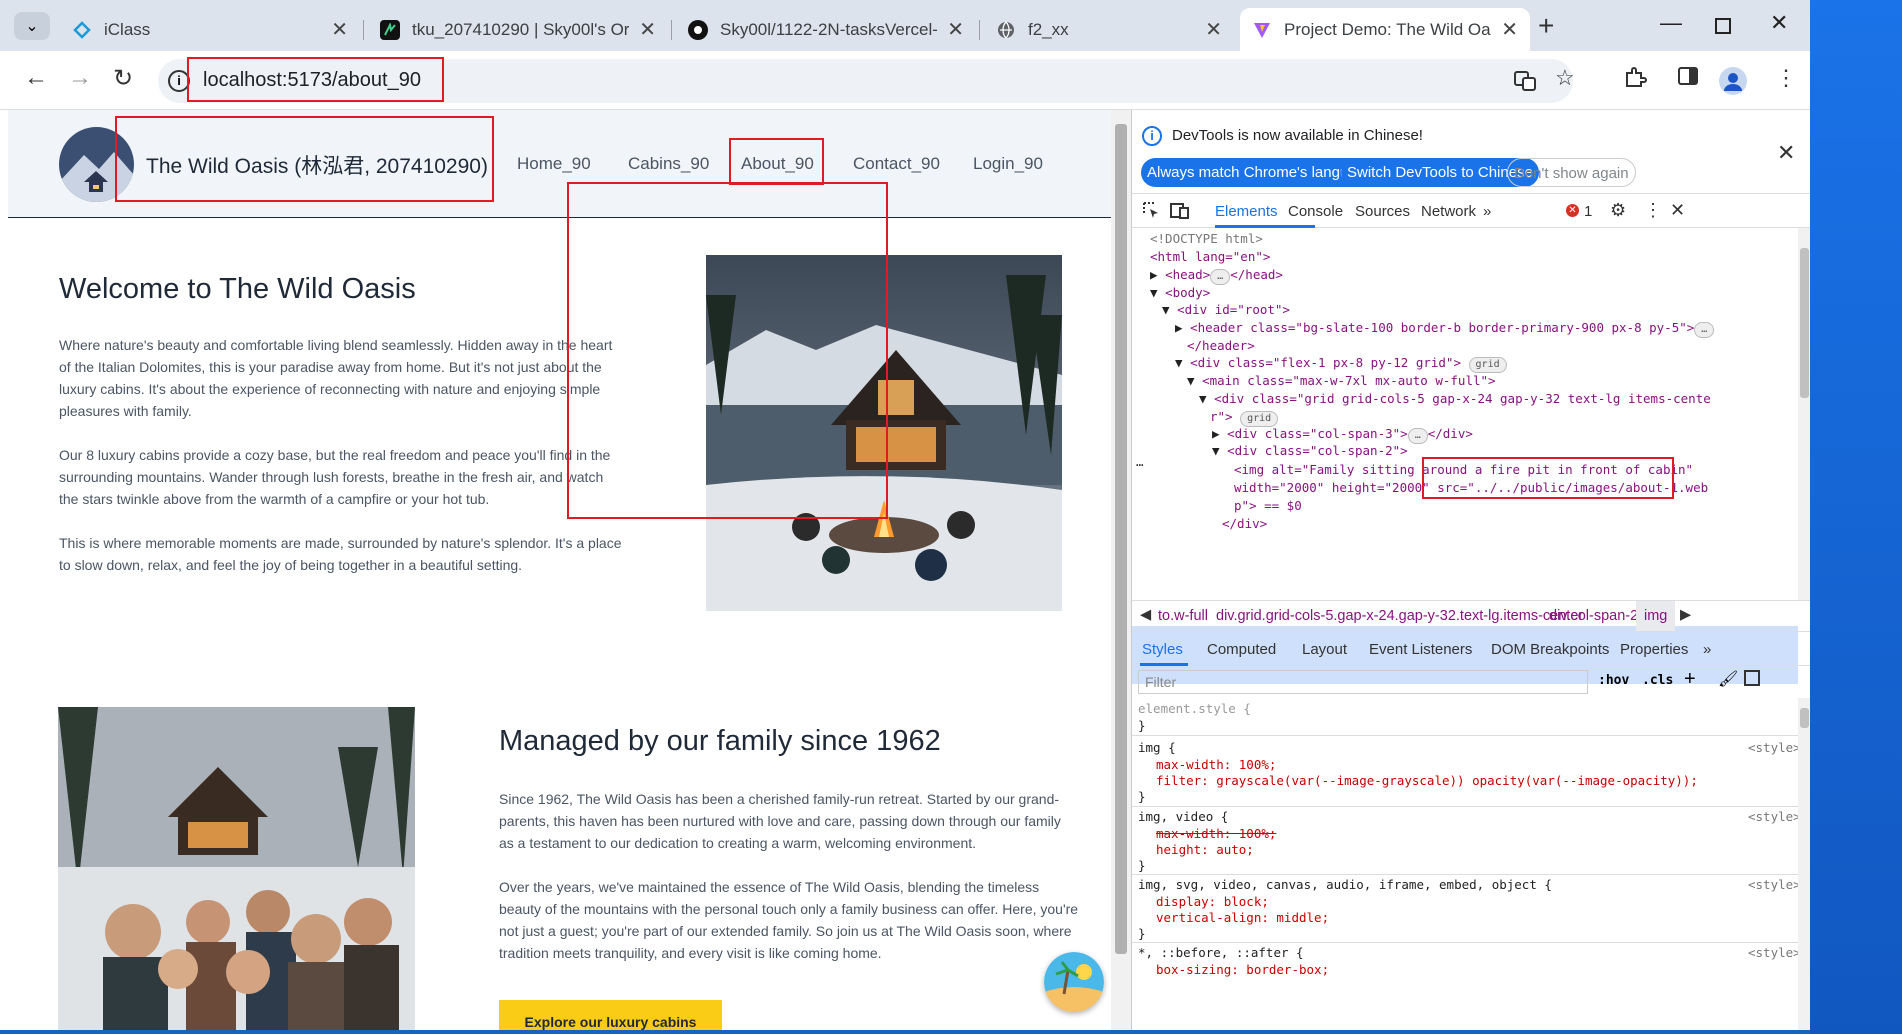 Image resolution: width=1902 pixels, height=1034 pixels. I want to click on tab-elements: Elements, so click(1246, 211).